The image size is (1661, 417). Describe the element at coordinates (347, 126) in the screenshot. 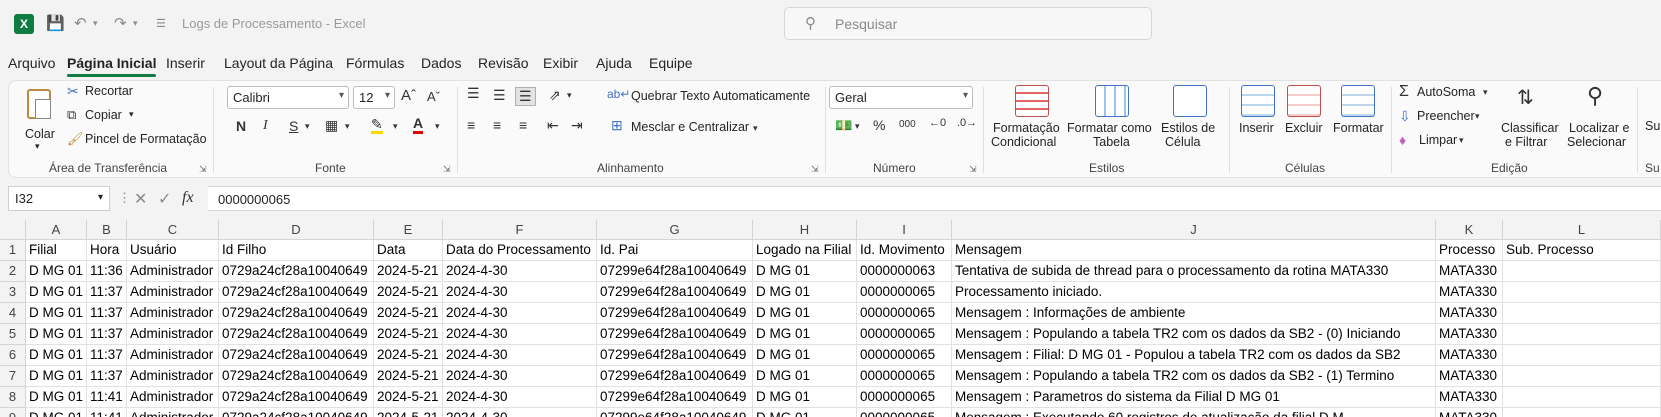

I see `borders-dropdown-icon: ▾` at that location.